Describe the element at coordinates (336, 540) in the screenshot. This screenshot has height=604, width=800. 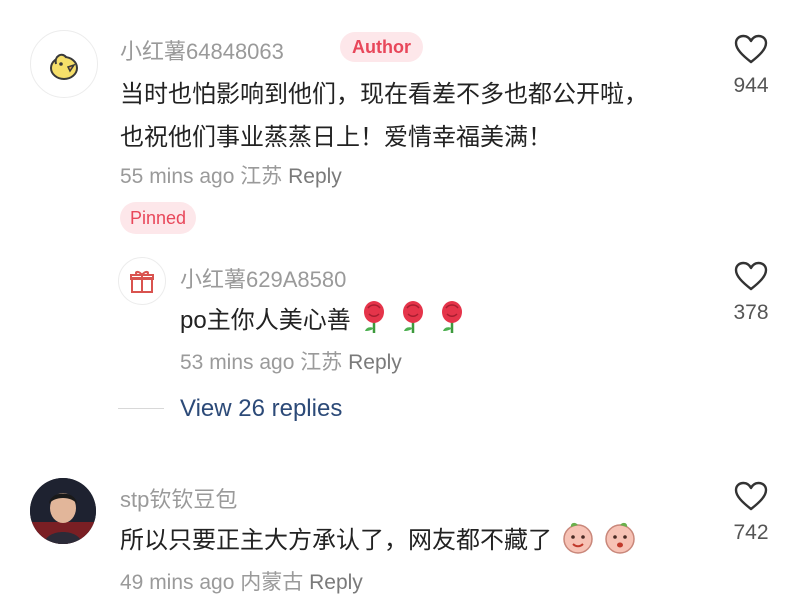
I see `comment-text-content: 所以只要正主大方承认了，网友都不藏了` at that location.